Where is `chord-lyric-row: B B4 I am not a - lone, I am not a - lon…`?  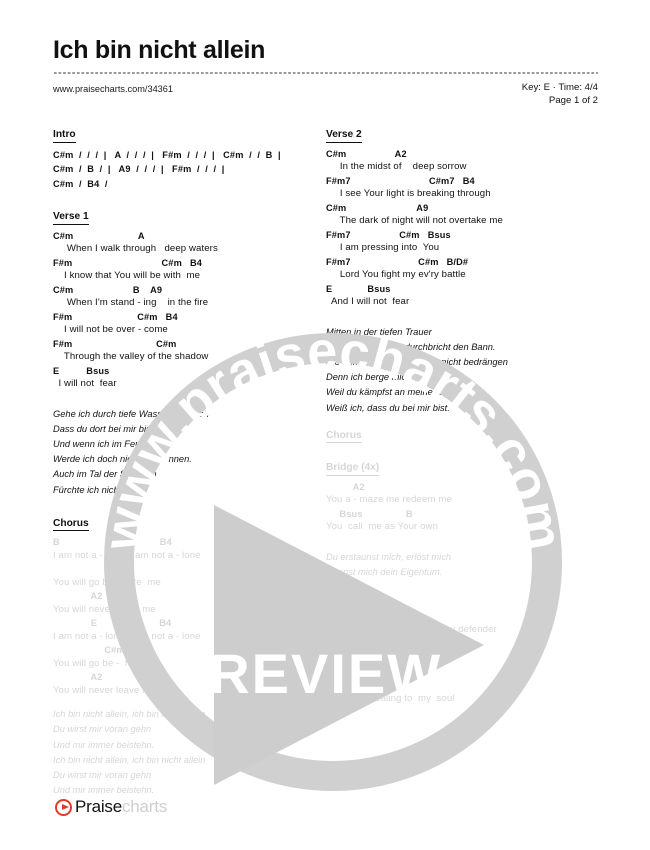 chord-lyric-row: B B4 I am not a - lone, I am not a - lon… is located at coordinates (189, 549).